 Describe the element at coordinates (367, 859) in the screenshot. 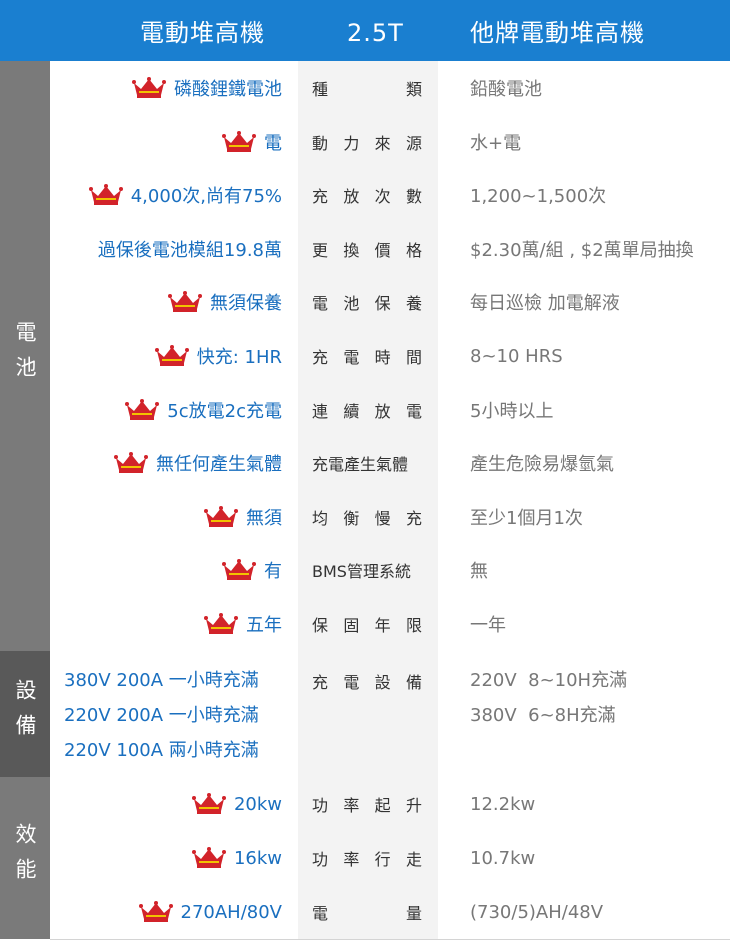

I see `spec-label: 功率行走` at that location.